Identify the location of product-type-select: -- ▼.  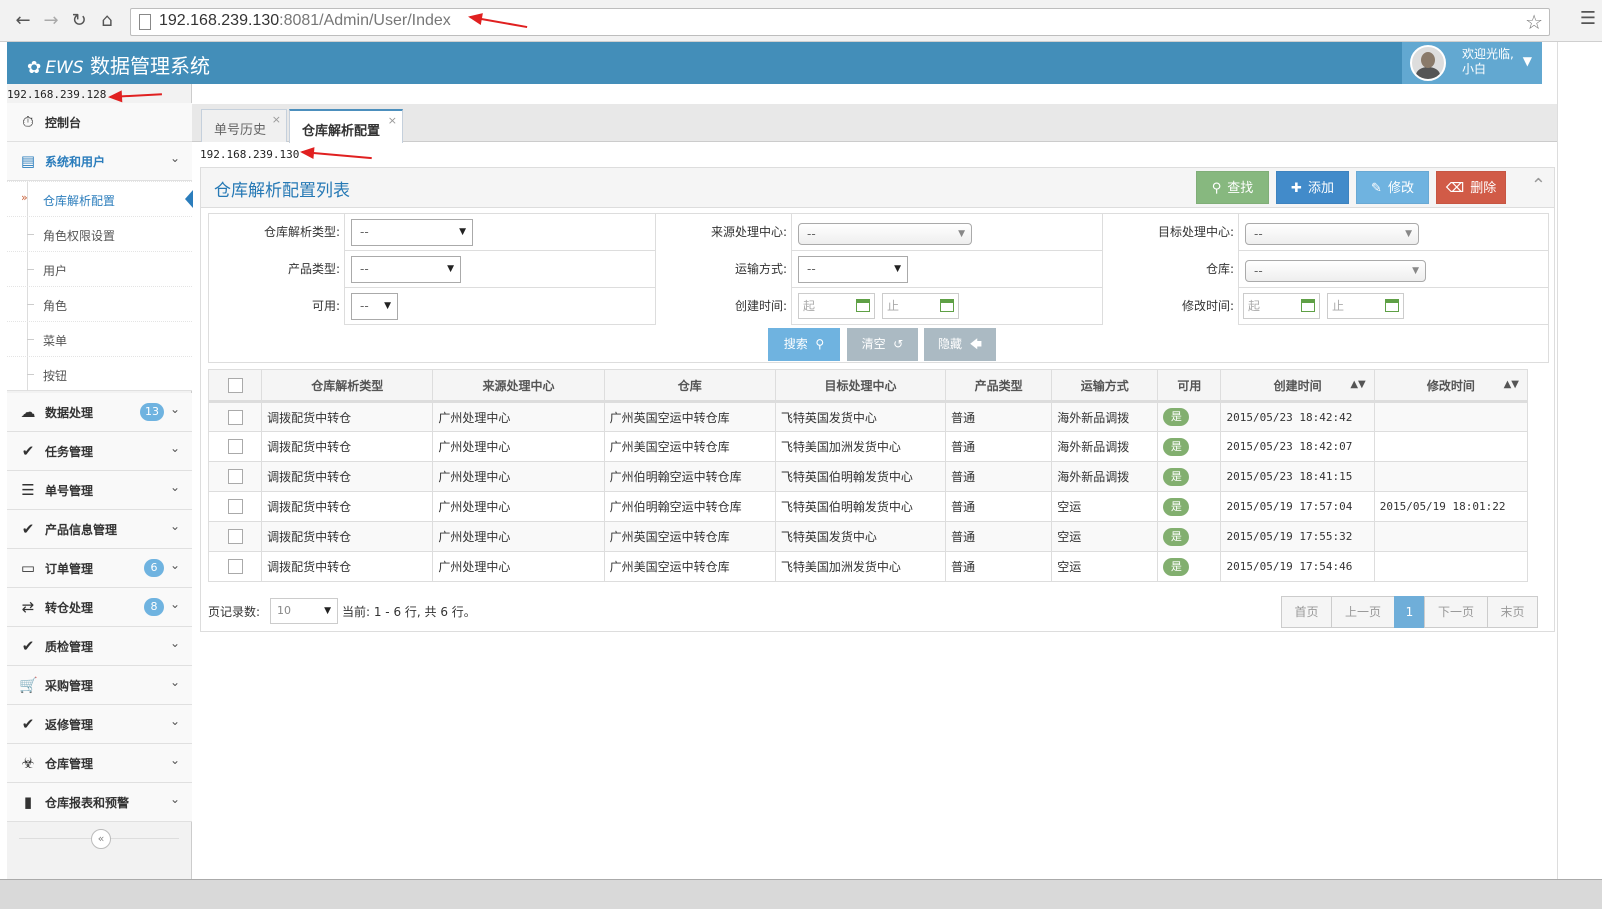
(406, 269).